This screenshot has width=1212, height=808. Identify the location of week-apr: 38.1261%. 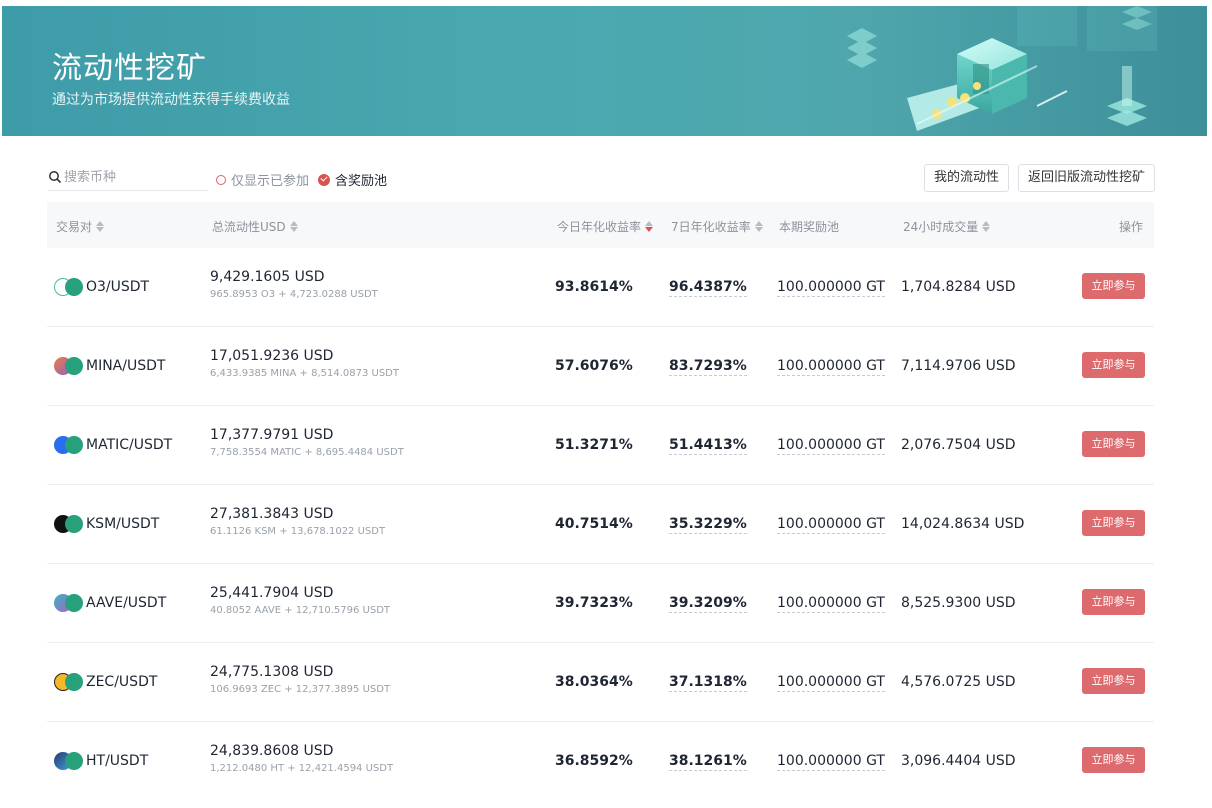
(708, 762).